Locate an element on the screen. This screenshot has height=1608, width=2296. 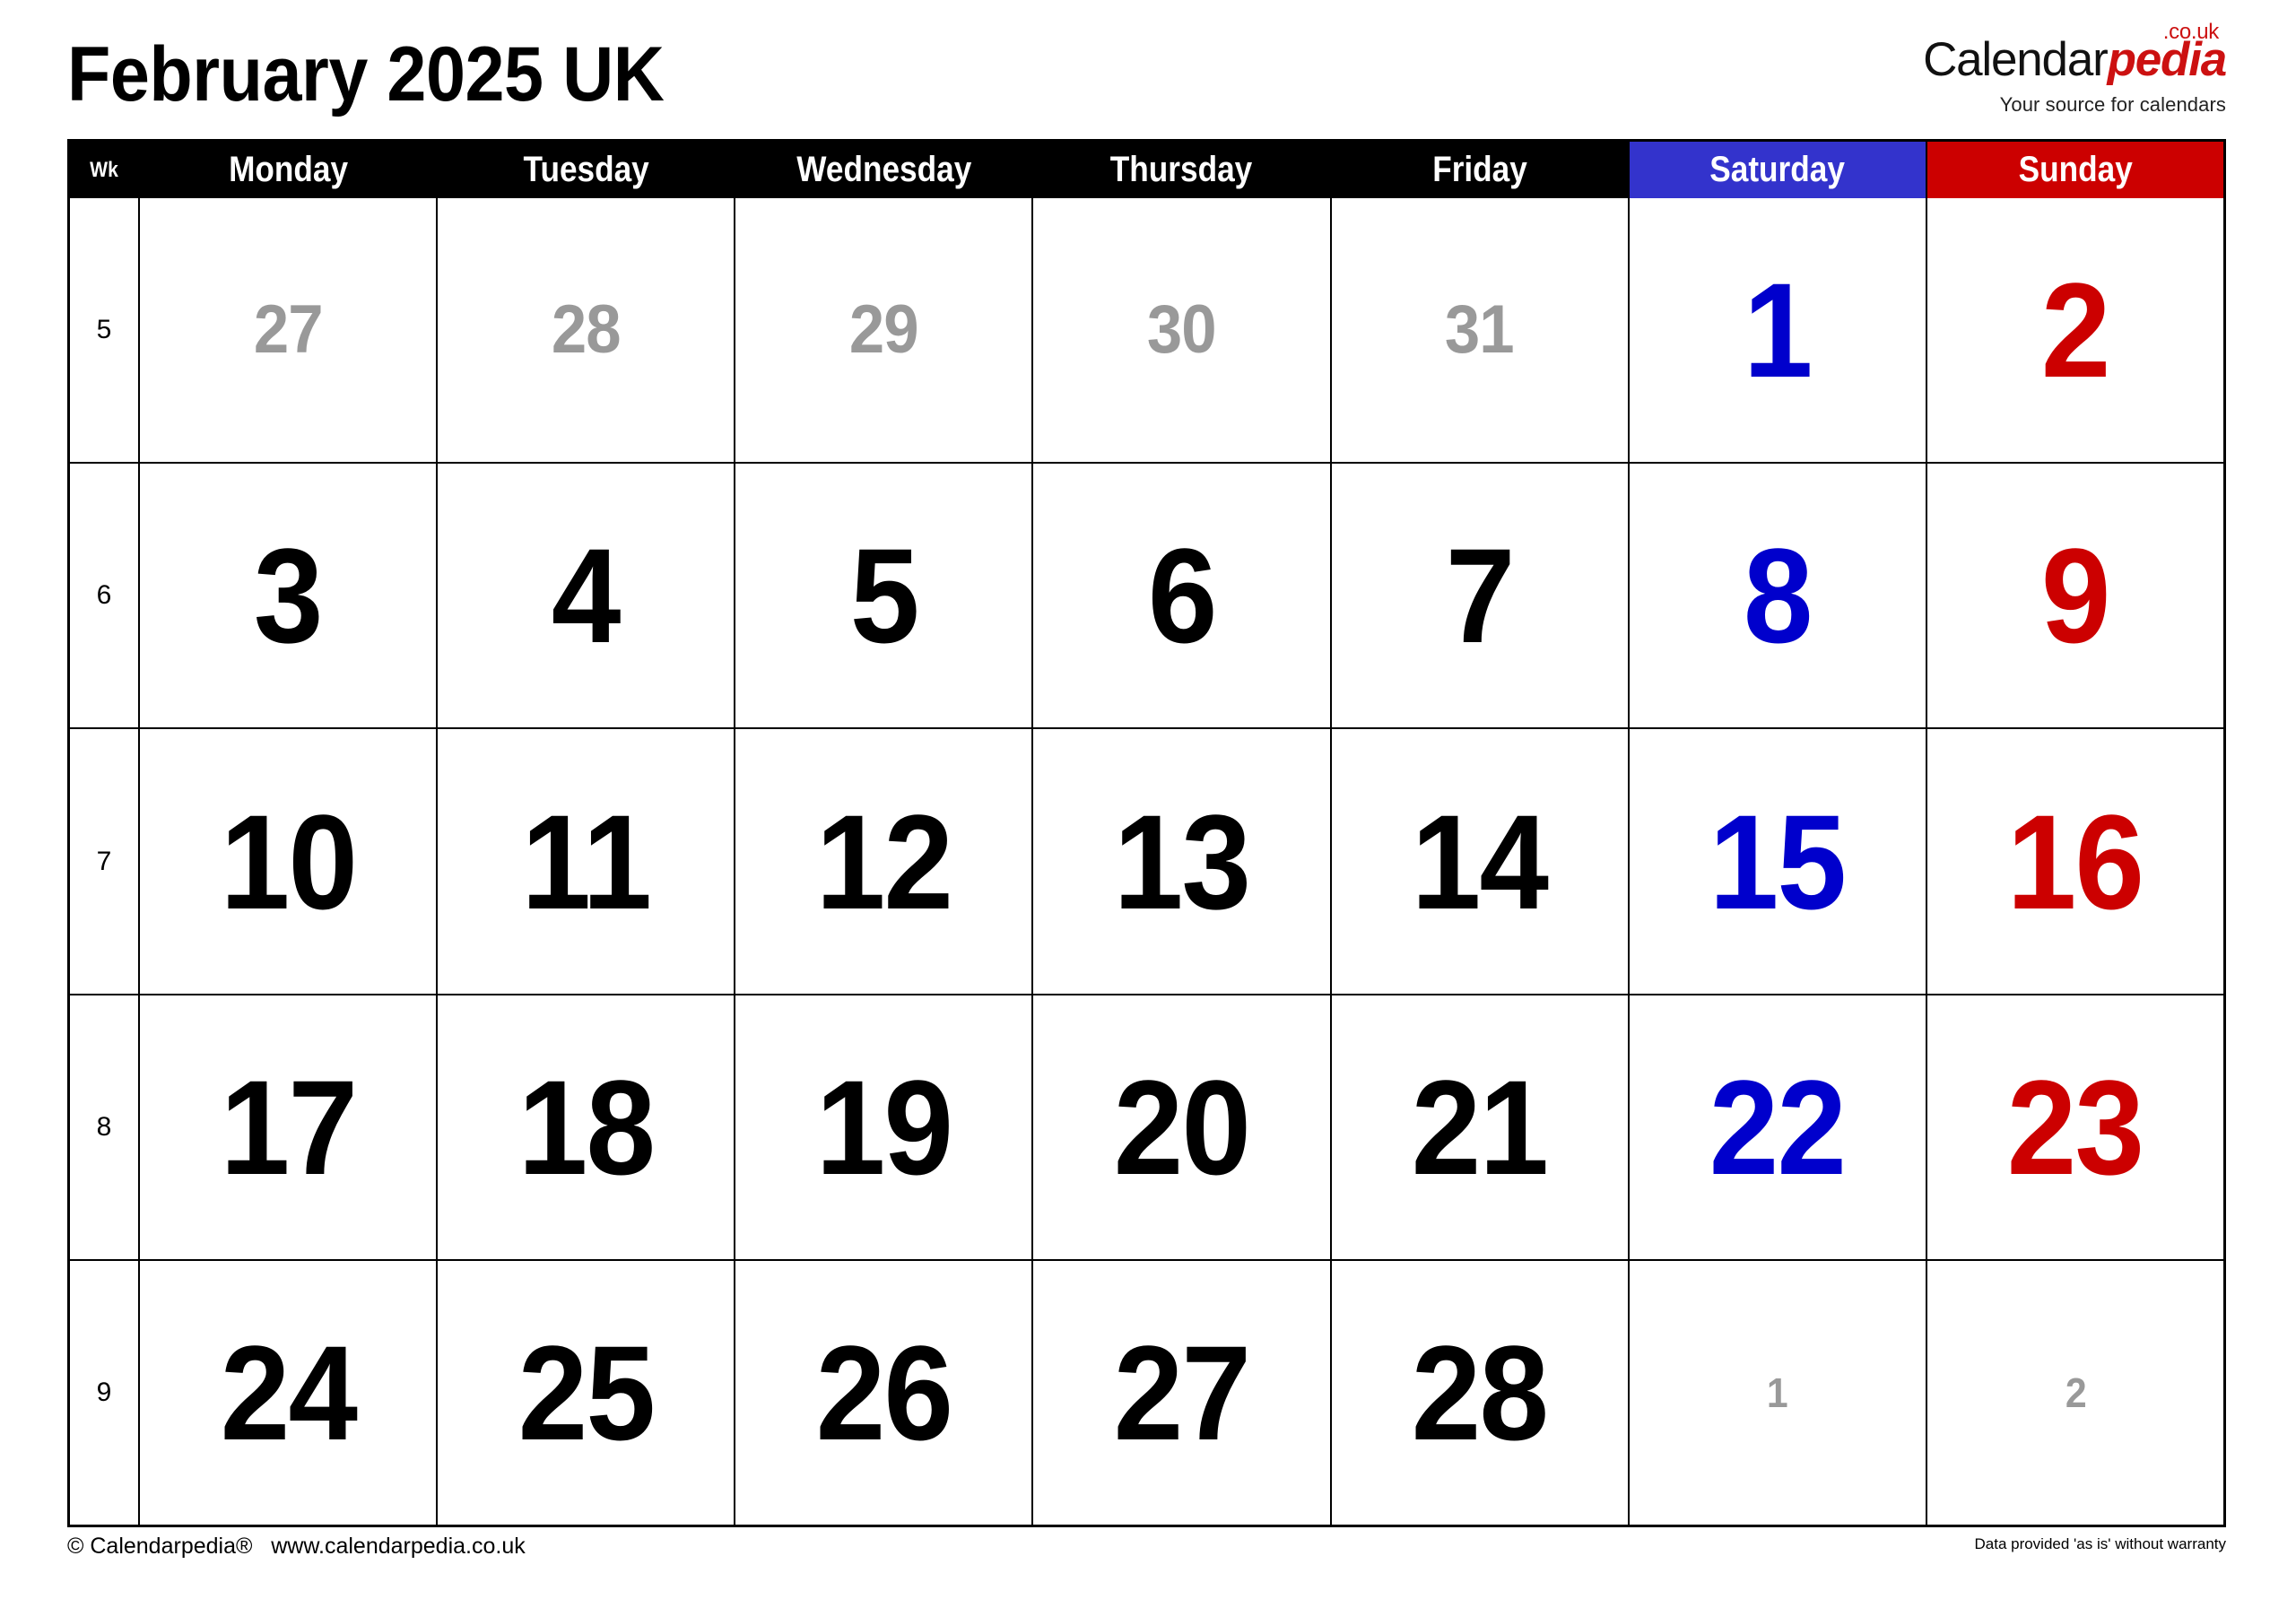
day-cell-monday: 17 is located at coordinates (289, 1127).